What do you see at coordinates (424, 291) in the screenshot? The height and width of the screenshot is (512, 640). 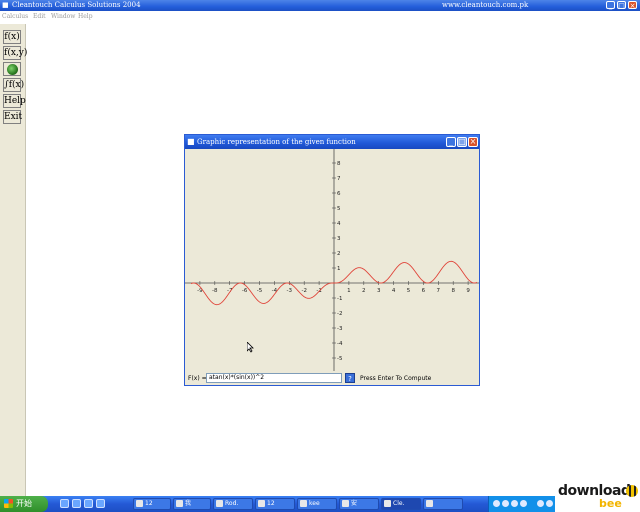 I see `x-tick-label: 6` at bounding box center [424, 291].